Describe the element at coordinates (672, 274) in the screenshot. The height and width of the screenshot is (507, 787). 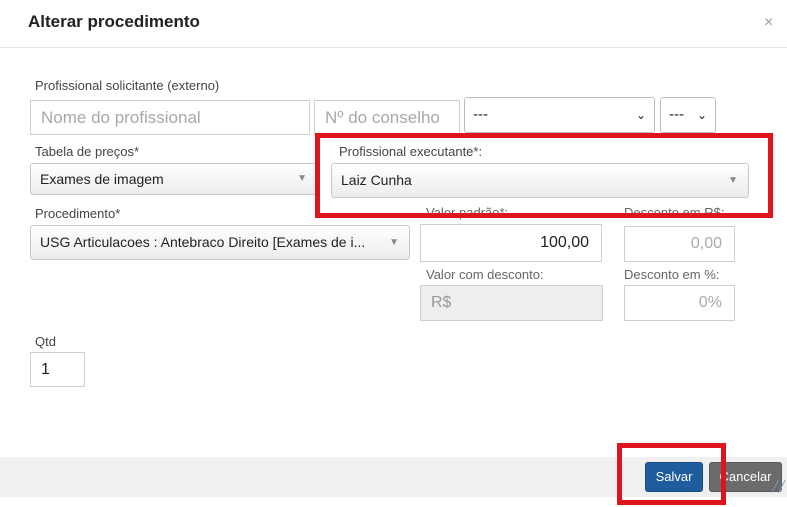
I see `desconto-pct-label: Desconto em %:` at that location.